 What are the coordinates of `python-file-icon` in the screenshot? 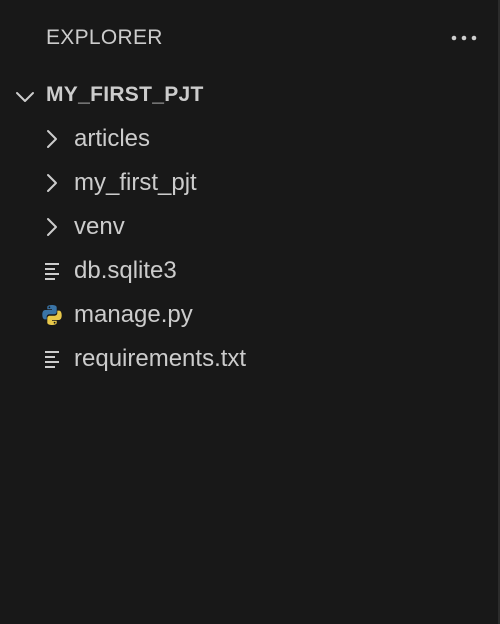 It's located at (52, 315).